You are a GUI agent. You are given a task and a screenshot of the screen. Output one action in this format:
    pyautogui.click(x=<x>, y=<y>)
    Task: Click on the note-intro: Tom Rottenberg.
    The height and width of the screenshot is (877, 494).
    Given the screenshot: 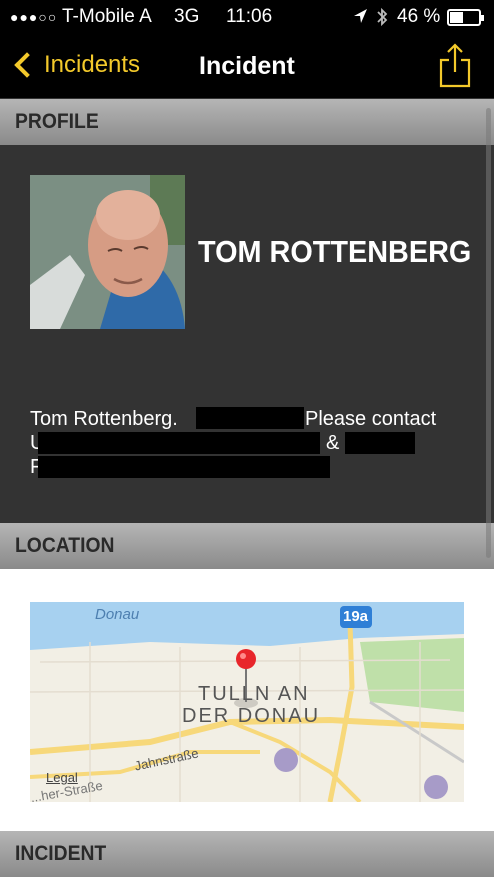 What is the action you would take?
    pyautogui.click(x=104, y=419)
    